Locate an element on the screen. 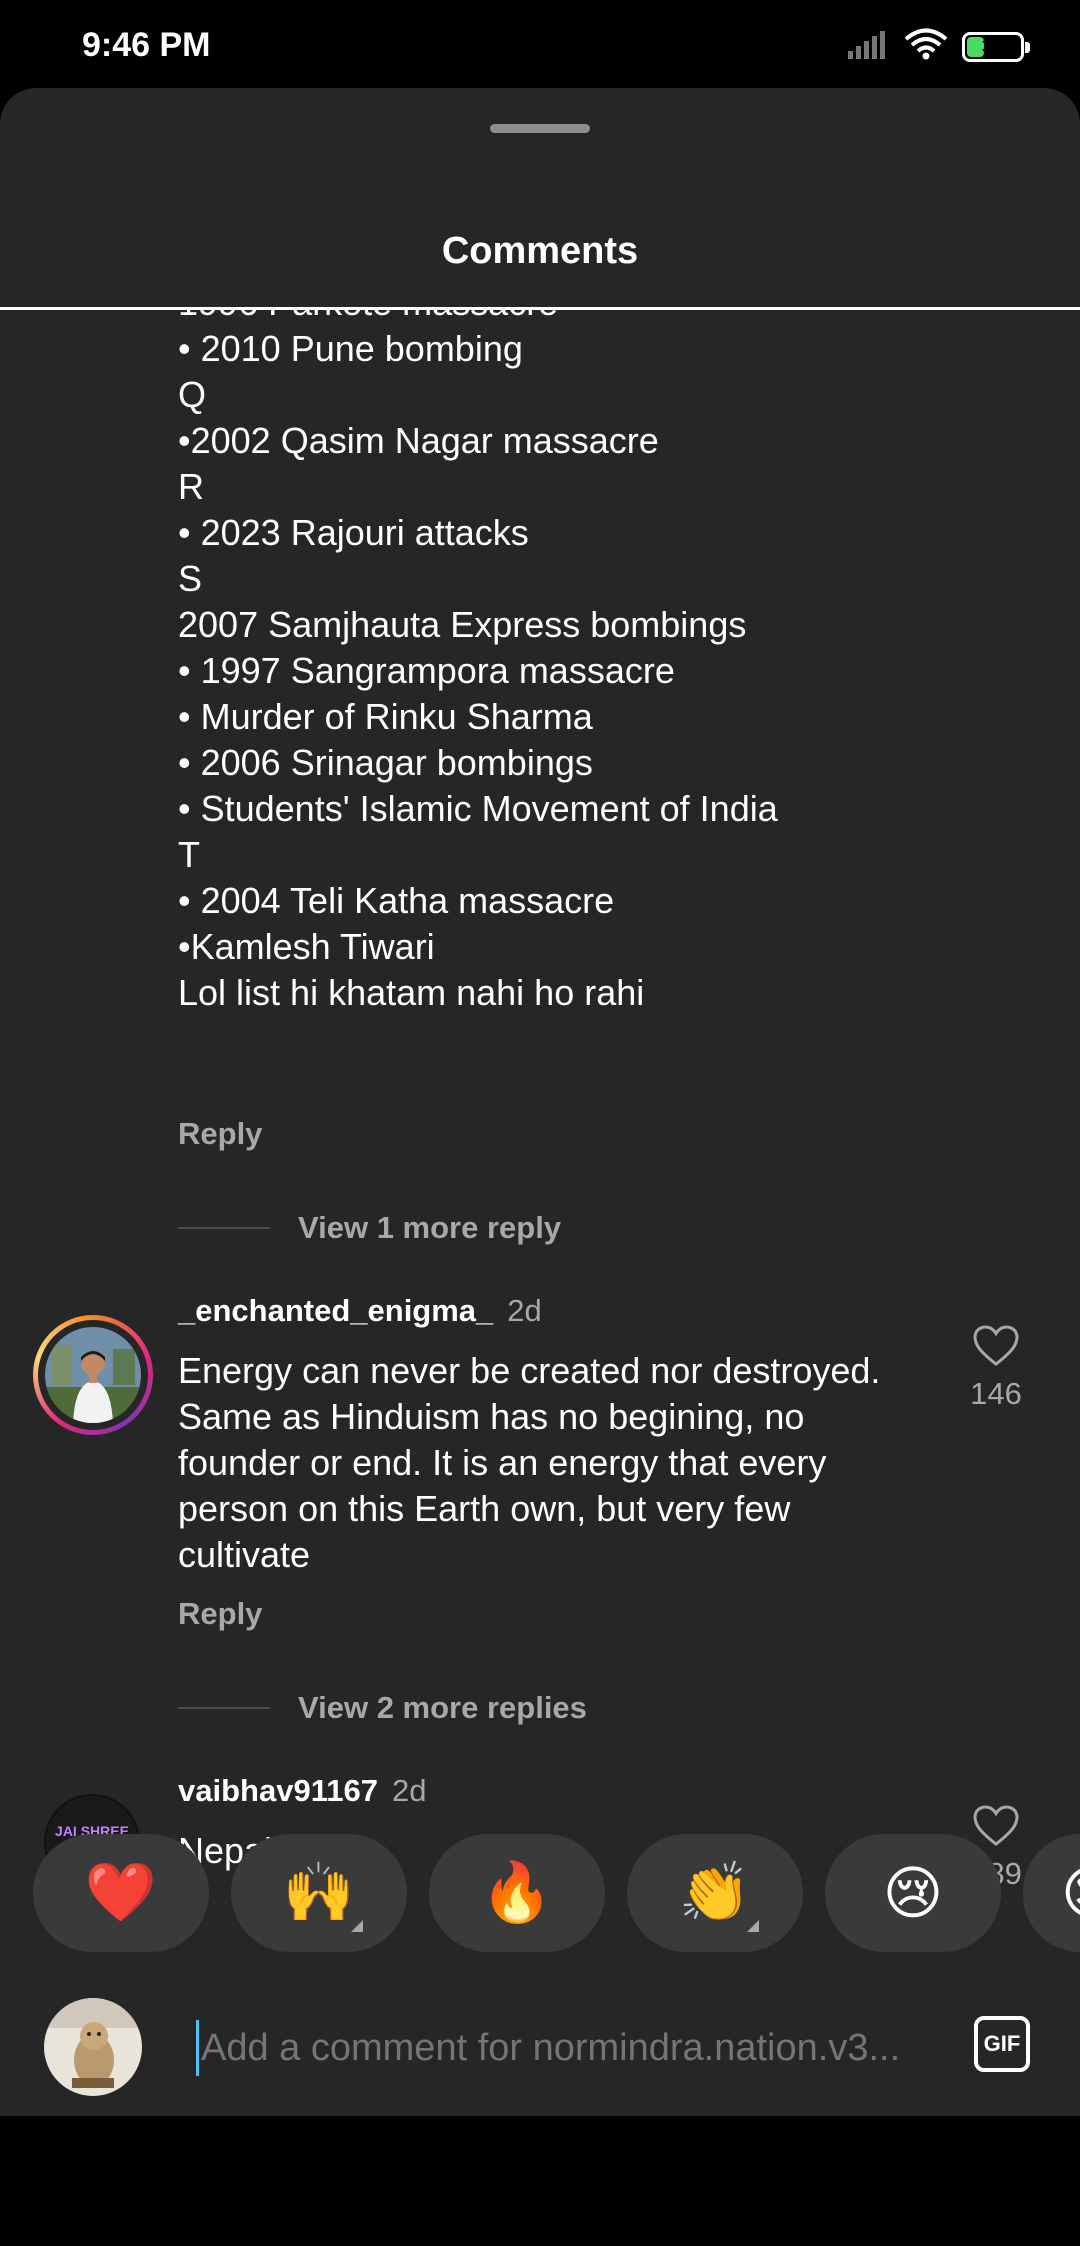 The width and height of the screenshot is (1080, 2246). comment-line: • Students' Islamic Movement of India is located at coordinates (478, 808).